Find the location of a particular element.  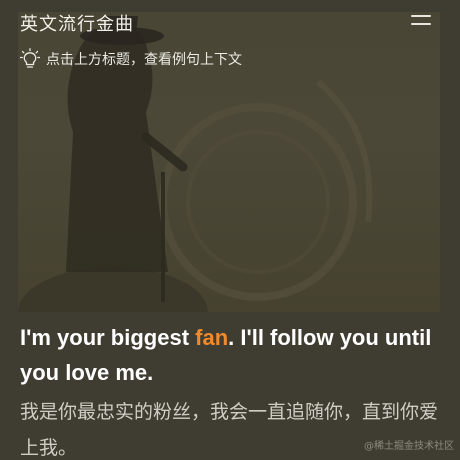

hint-text: 点击上方标题，查看例句上下文 is located at coordinates (144, 60).